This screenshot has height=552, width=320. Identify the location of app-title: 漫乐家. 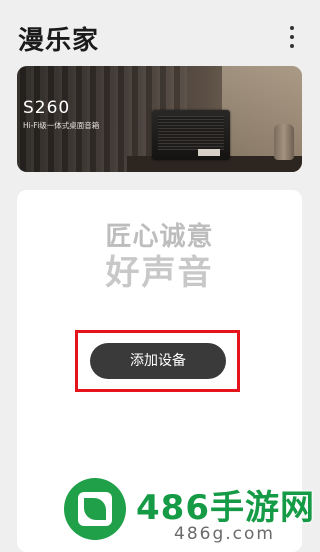
(59, 41).